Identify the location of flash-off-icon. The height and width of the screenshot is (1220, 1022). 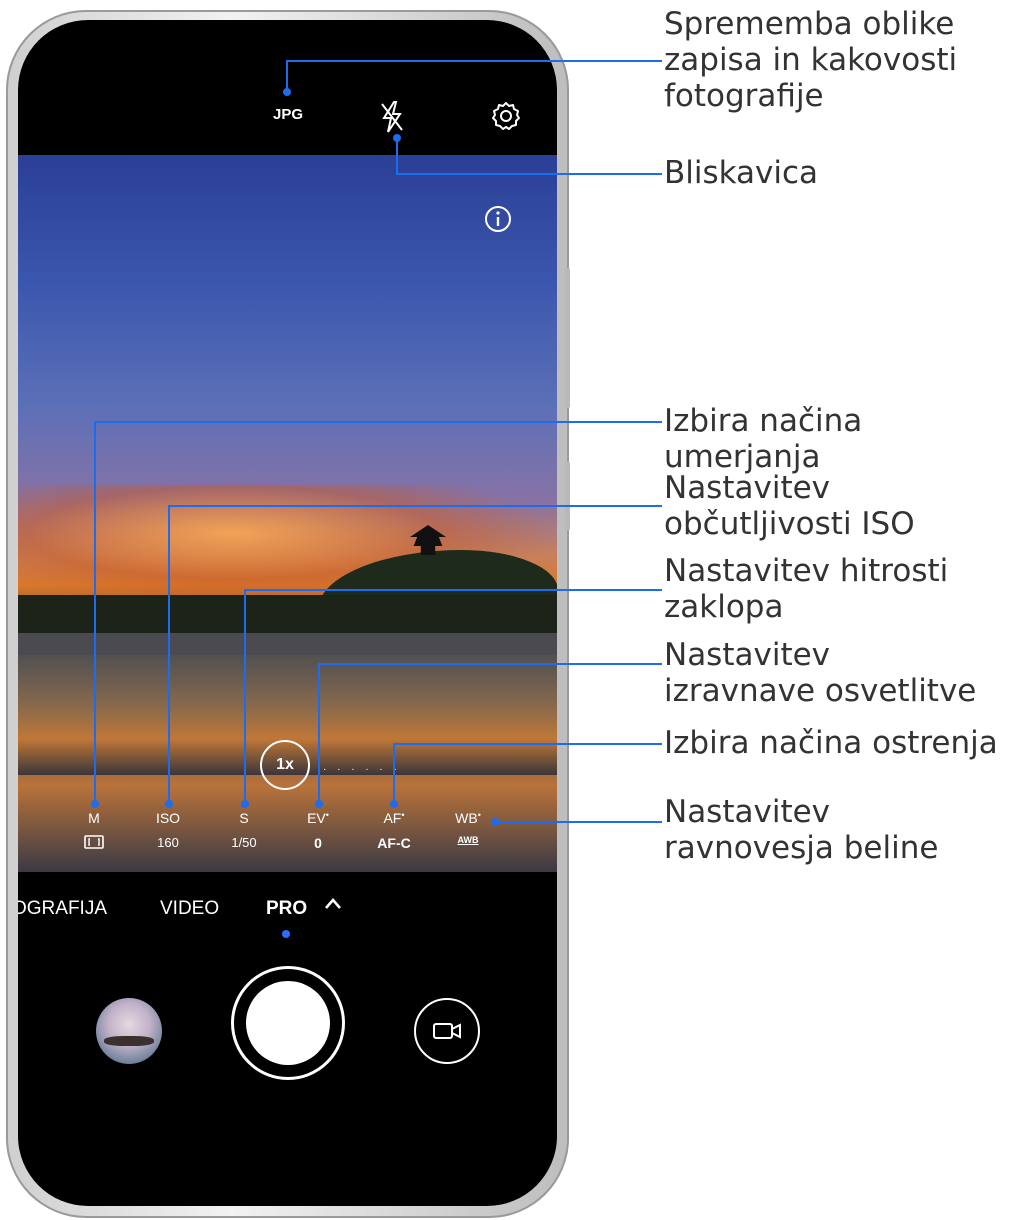
(392, 117).